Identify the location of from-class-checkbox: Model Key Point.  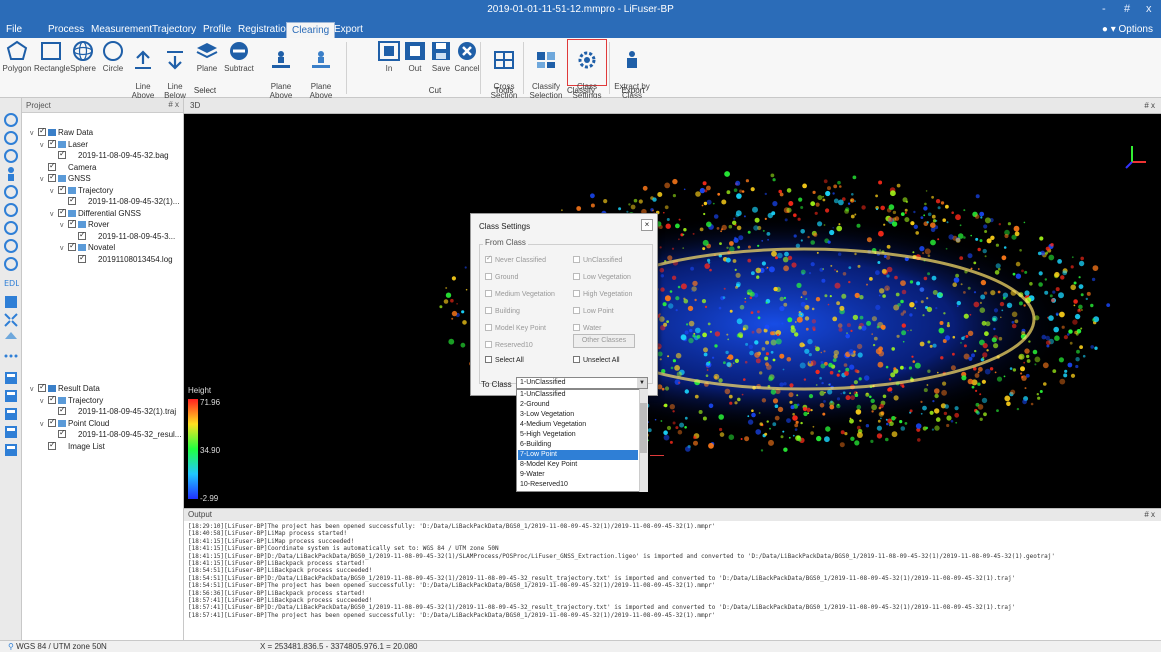
(515, 328).